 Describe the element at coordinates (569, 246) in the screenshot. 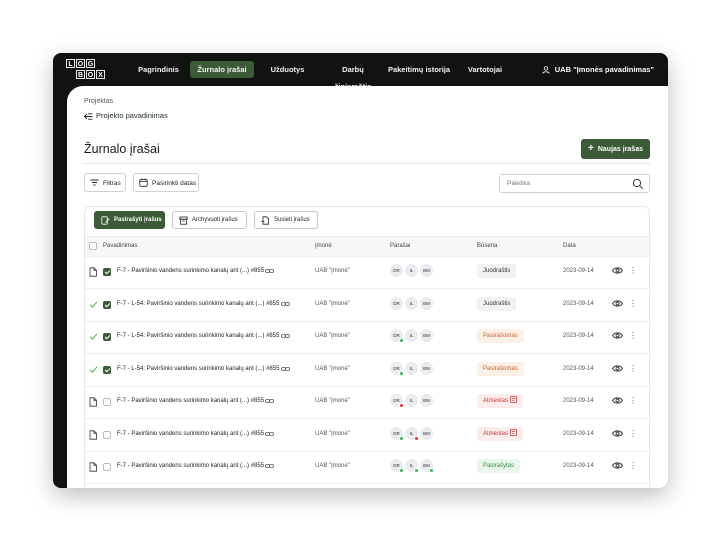

I see `column-date: Data` at that location.